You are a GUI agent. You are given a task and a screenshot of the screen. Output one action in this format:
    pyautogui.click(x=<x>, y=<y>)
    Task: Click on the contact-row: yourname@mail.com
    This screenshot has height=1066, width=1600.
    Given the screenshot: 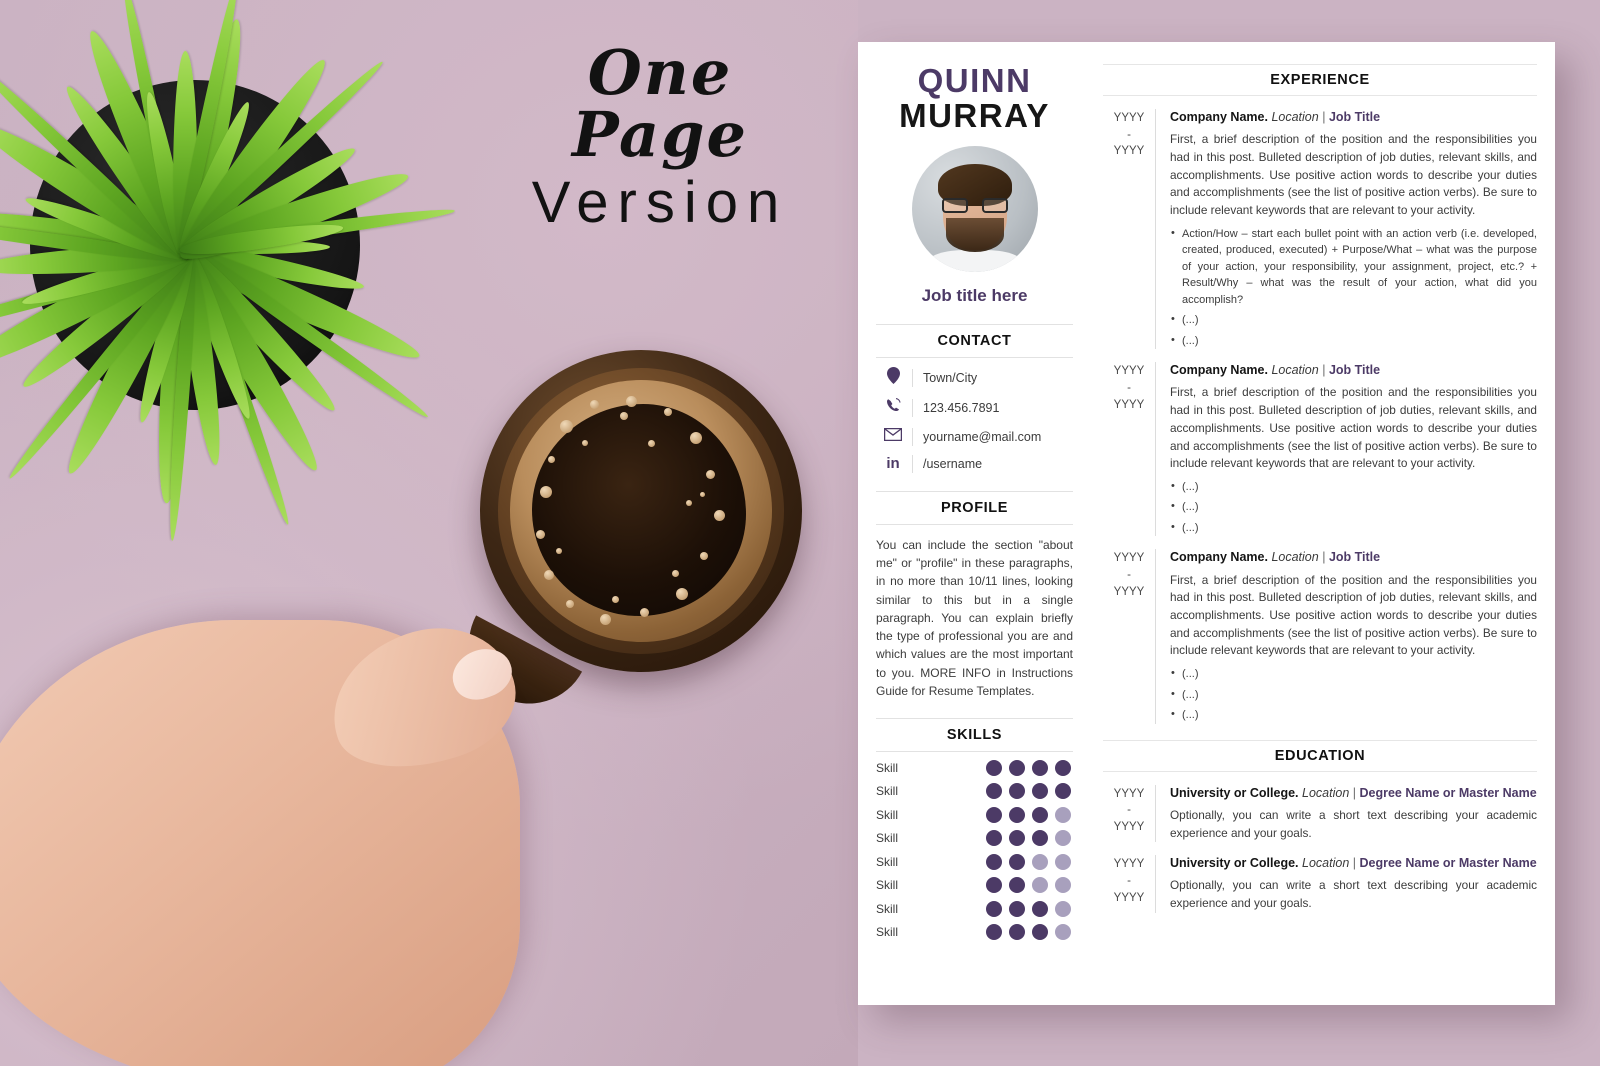 What is the action you would take?
    pyautogui.click(x=974, y=436)
    